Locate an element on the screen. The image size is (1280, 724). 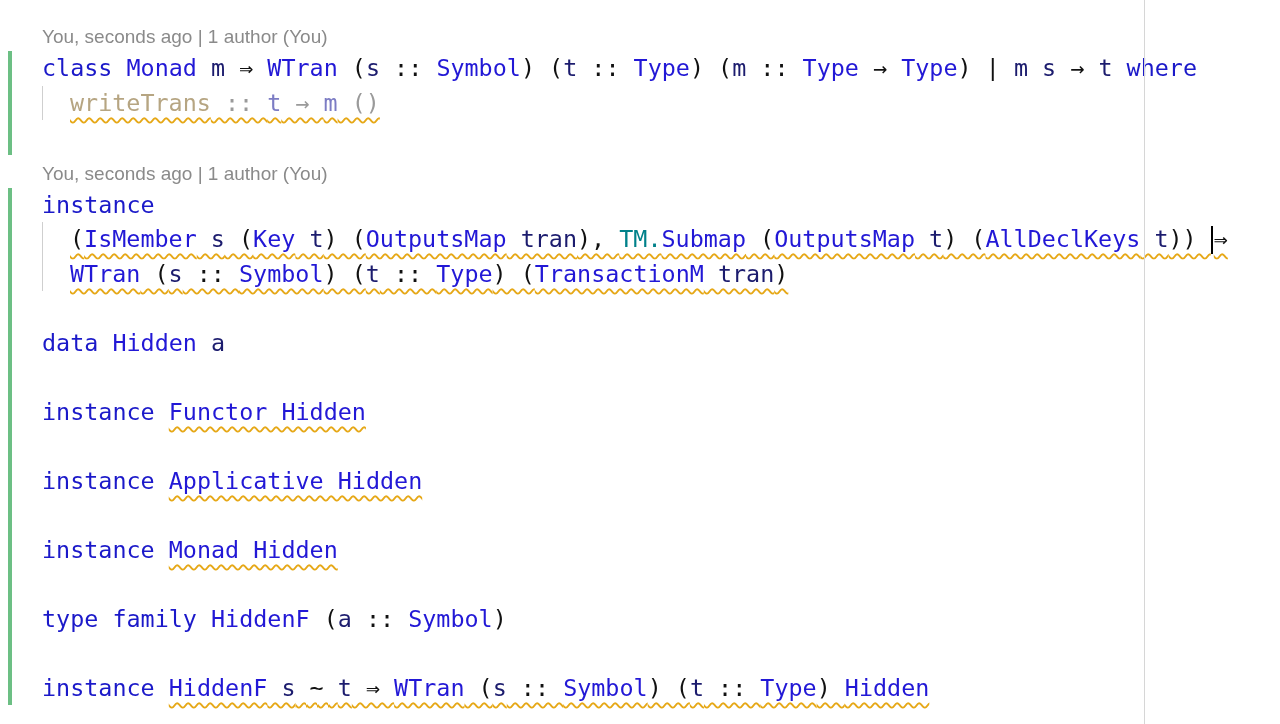
code-line: instance Functor Hidden is located at coordinates (204, 411).